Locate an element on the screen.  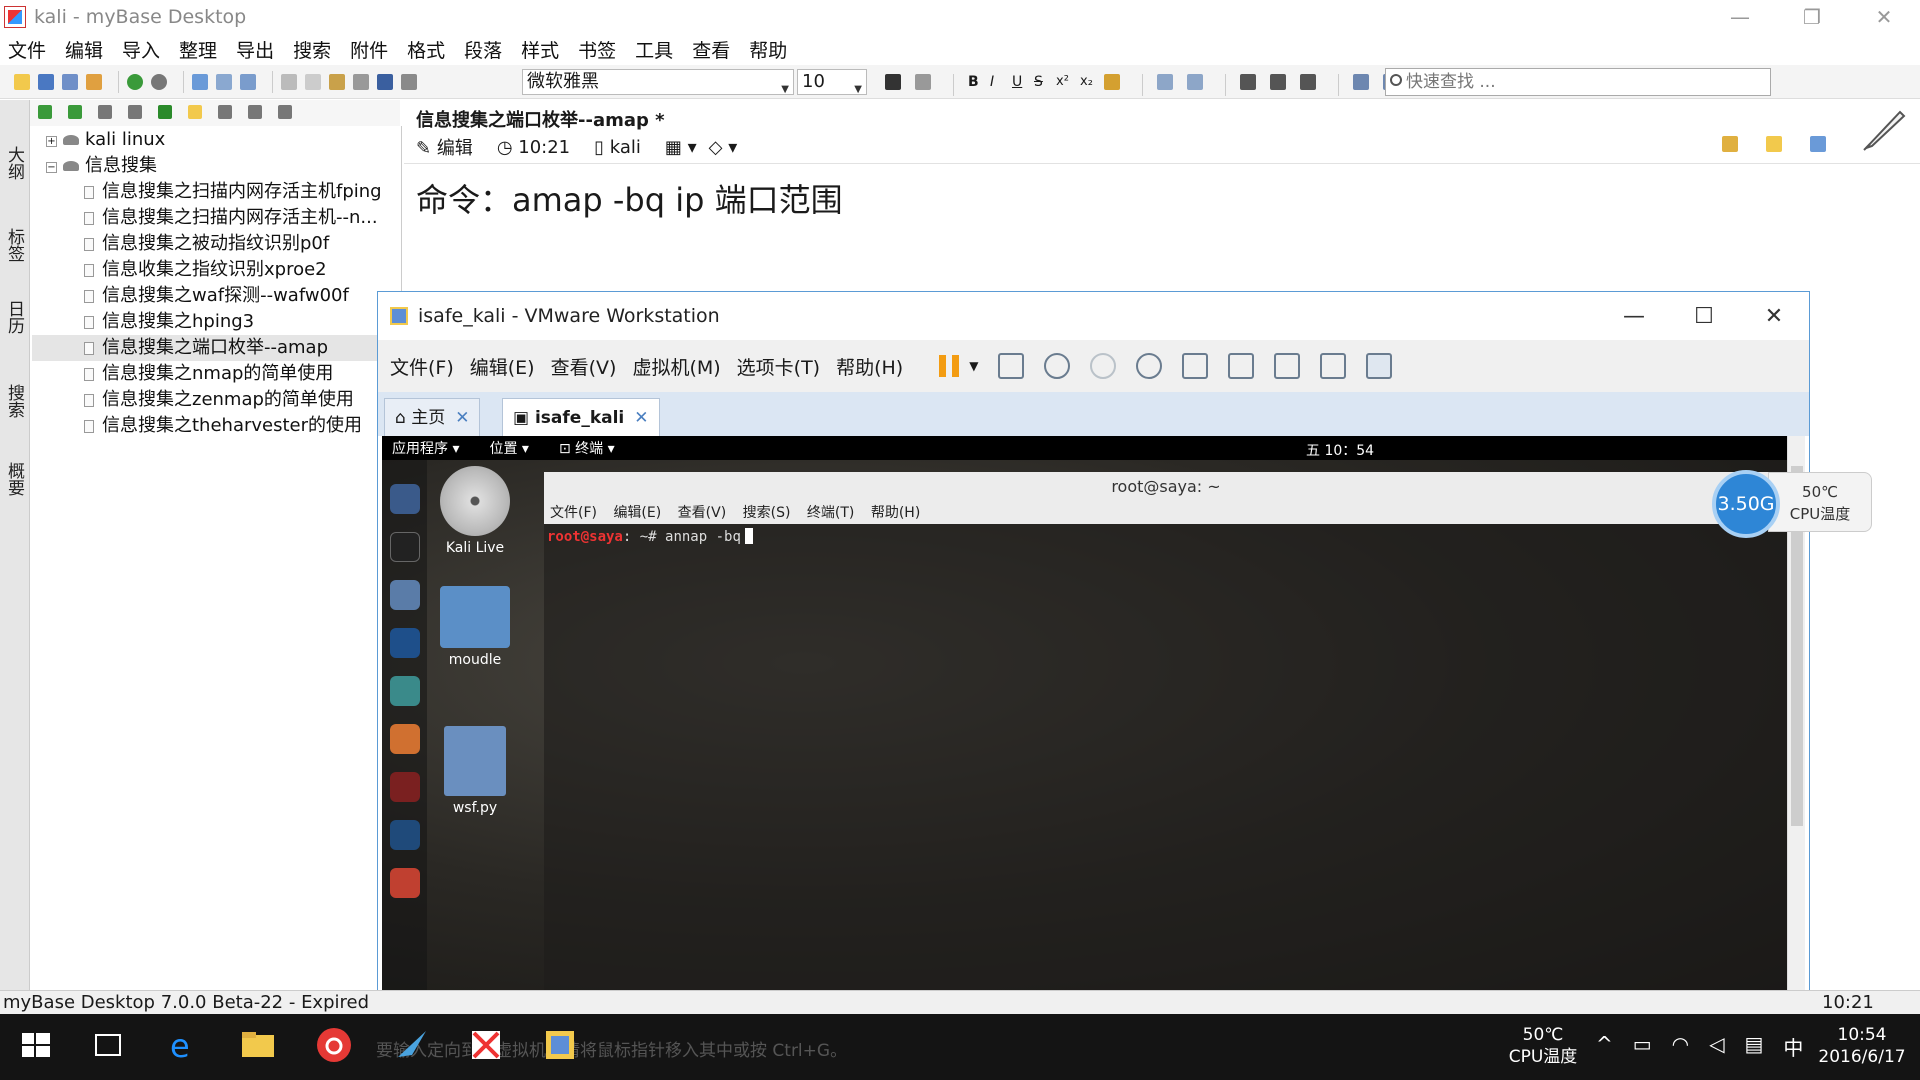
guest-clock: 五 10：54 is located at coordinates (1340, 450).